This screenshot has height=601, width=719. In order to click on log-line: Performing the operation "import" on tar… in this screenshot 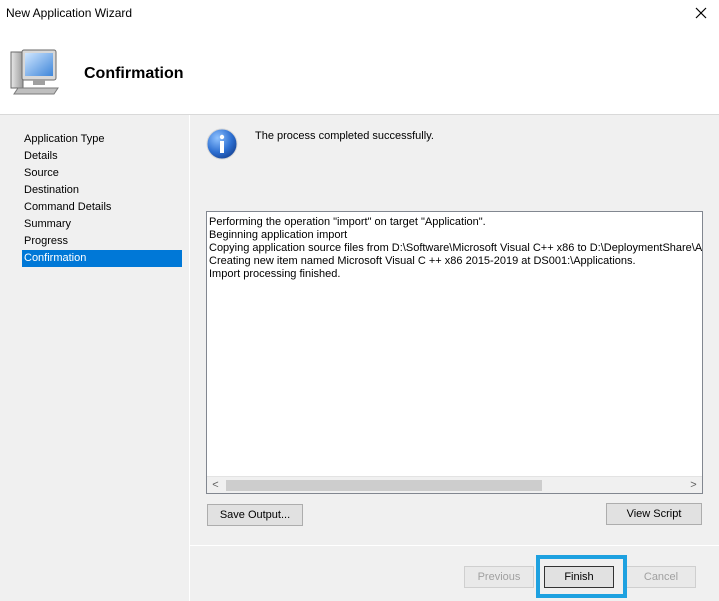, I will do `click(347, 222)`.